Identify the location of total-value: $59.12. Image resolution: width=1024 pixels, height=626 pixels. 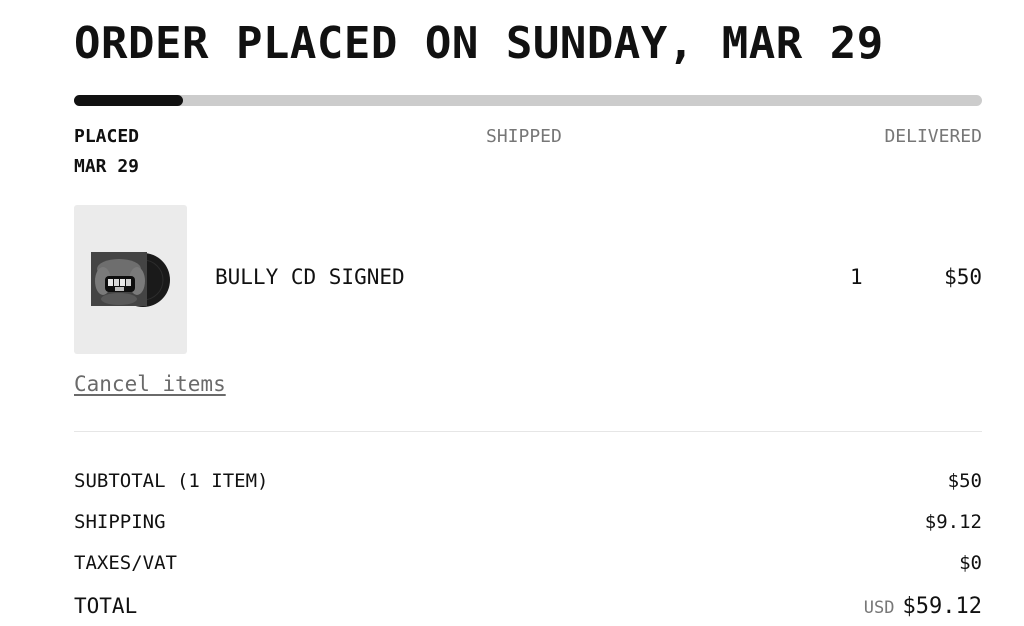
(942, 606).